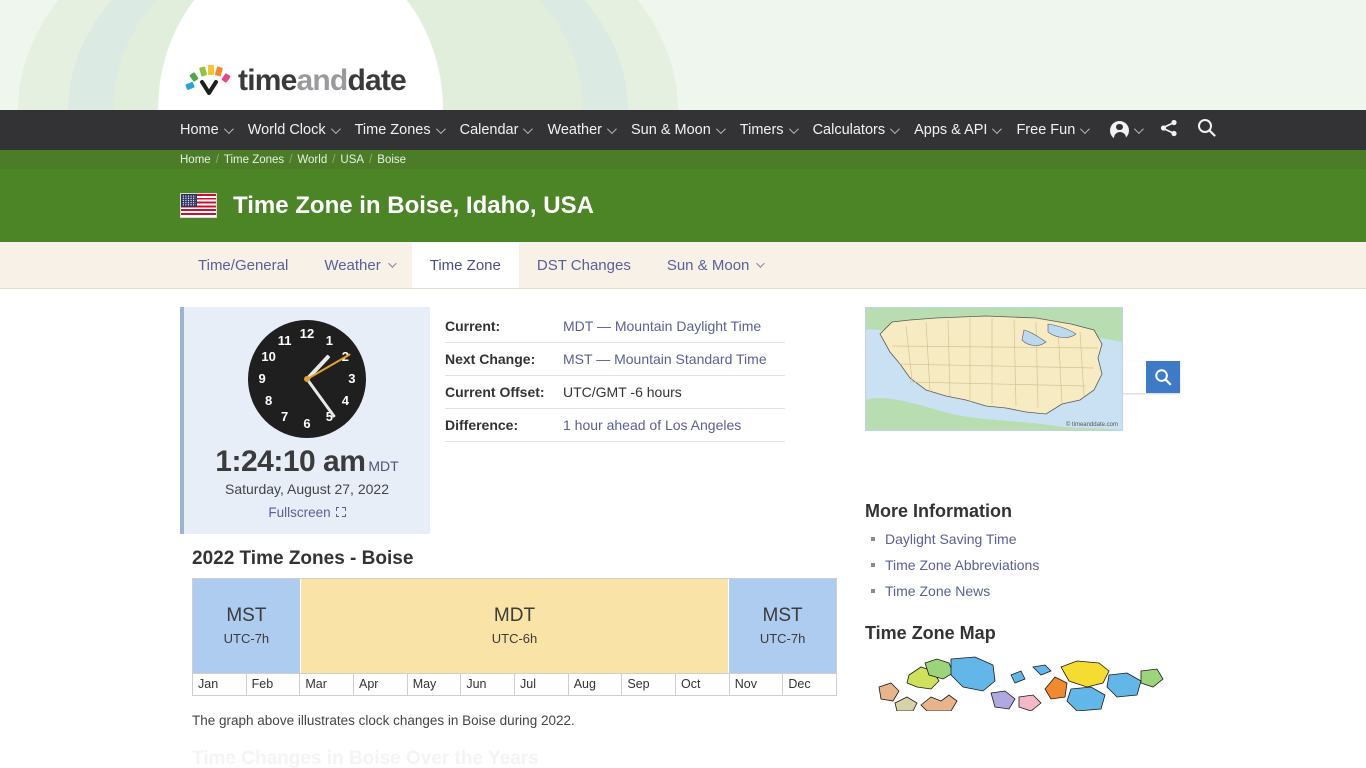  I want to click on nav-item-time-zones: Time Zones, so click(400, 130).